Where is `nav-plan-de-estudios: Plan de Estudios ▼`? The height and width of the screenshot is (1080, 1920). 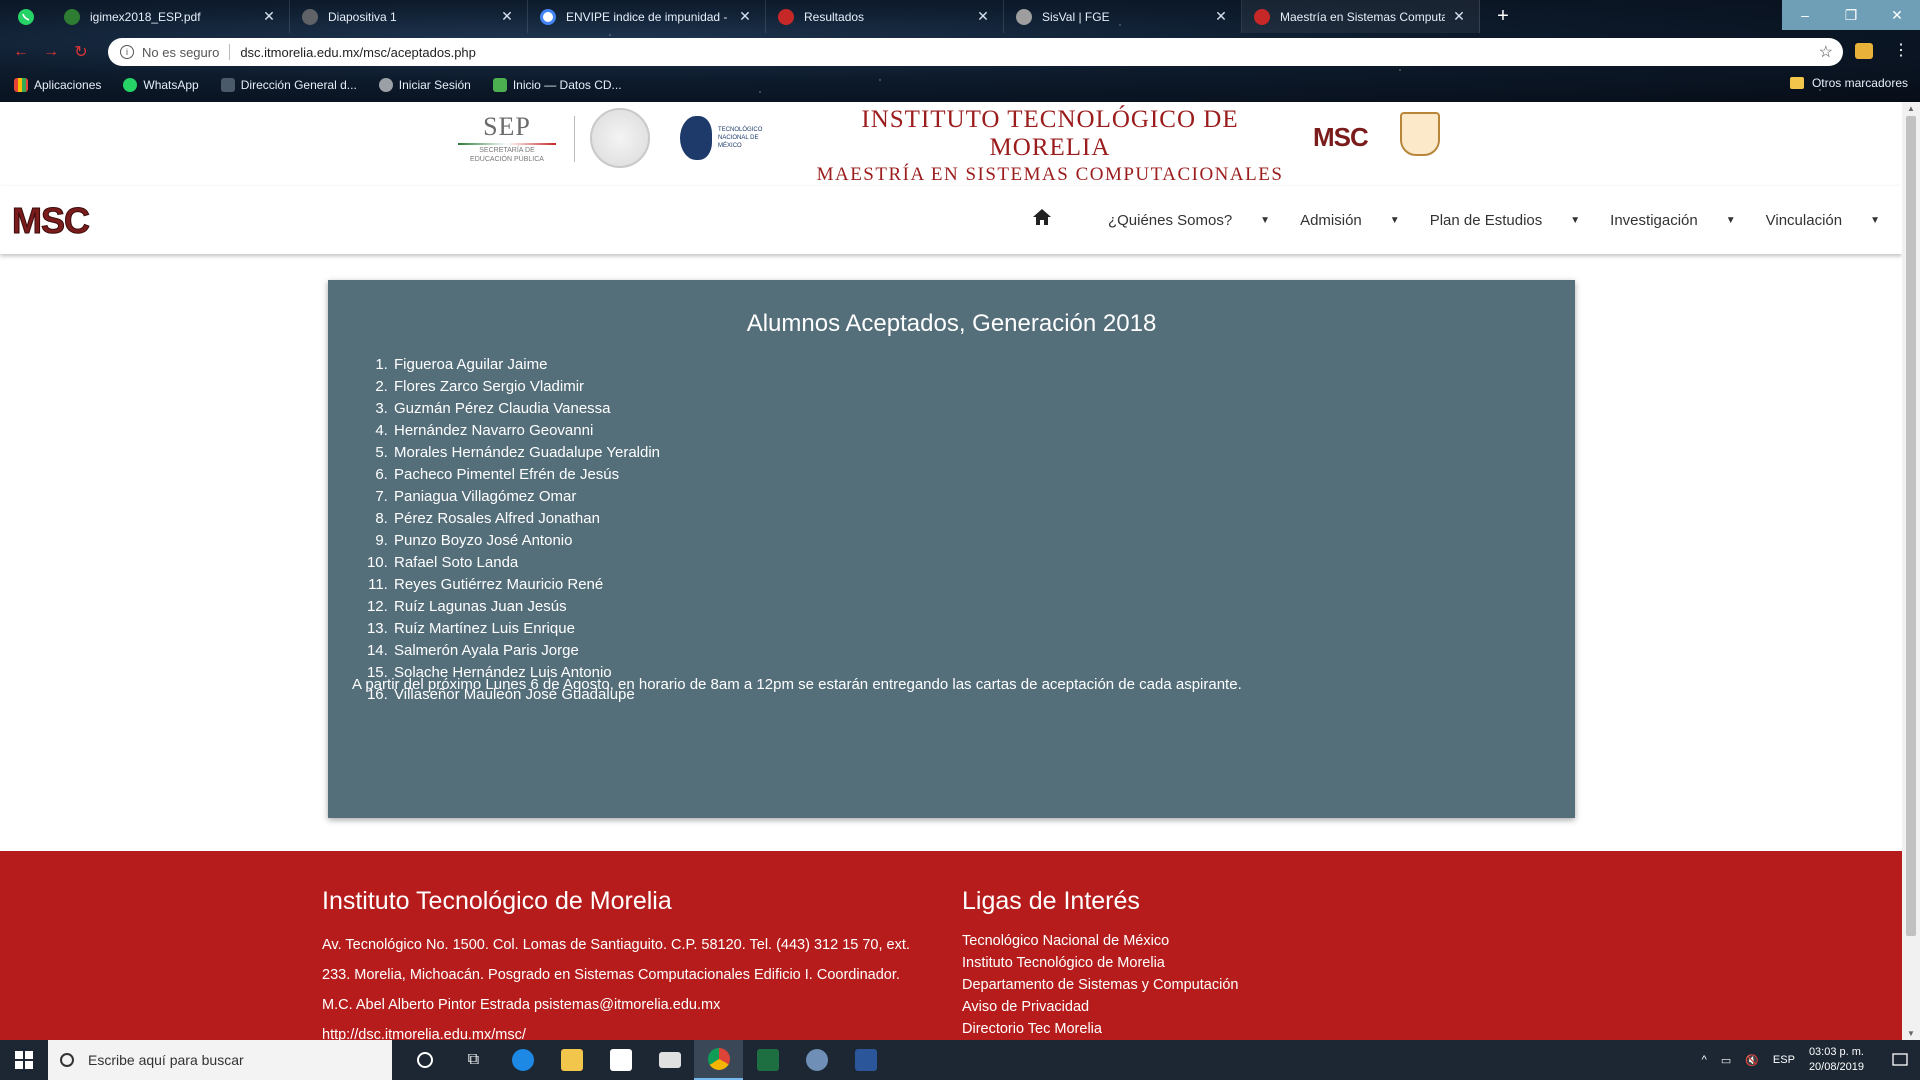
nav-plan-de-estudios: Plan de Estudios ▼ is located at coordinates (1505, 220).